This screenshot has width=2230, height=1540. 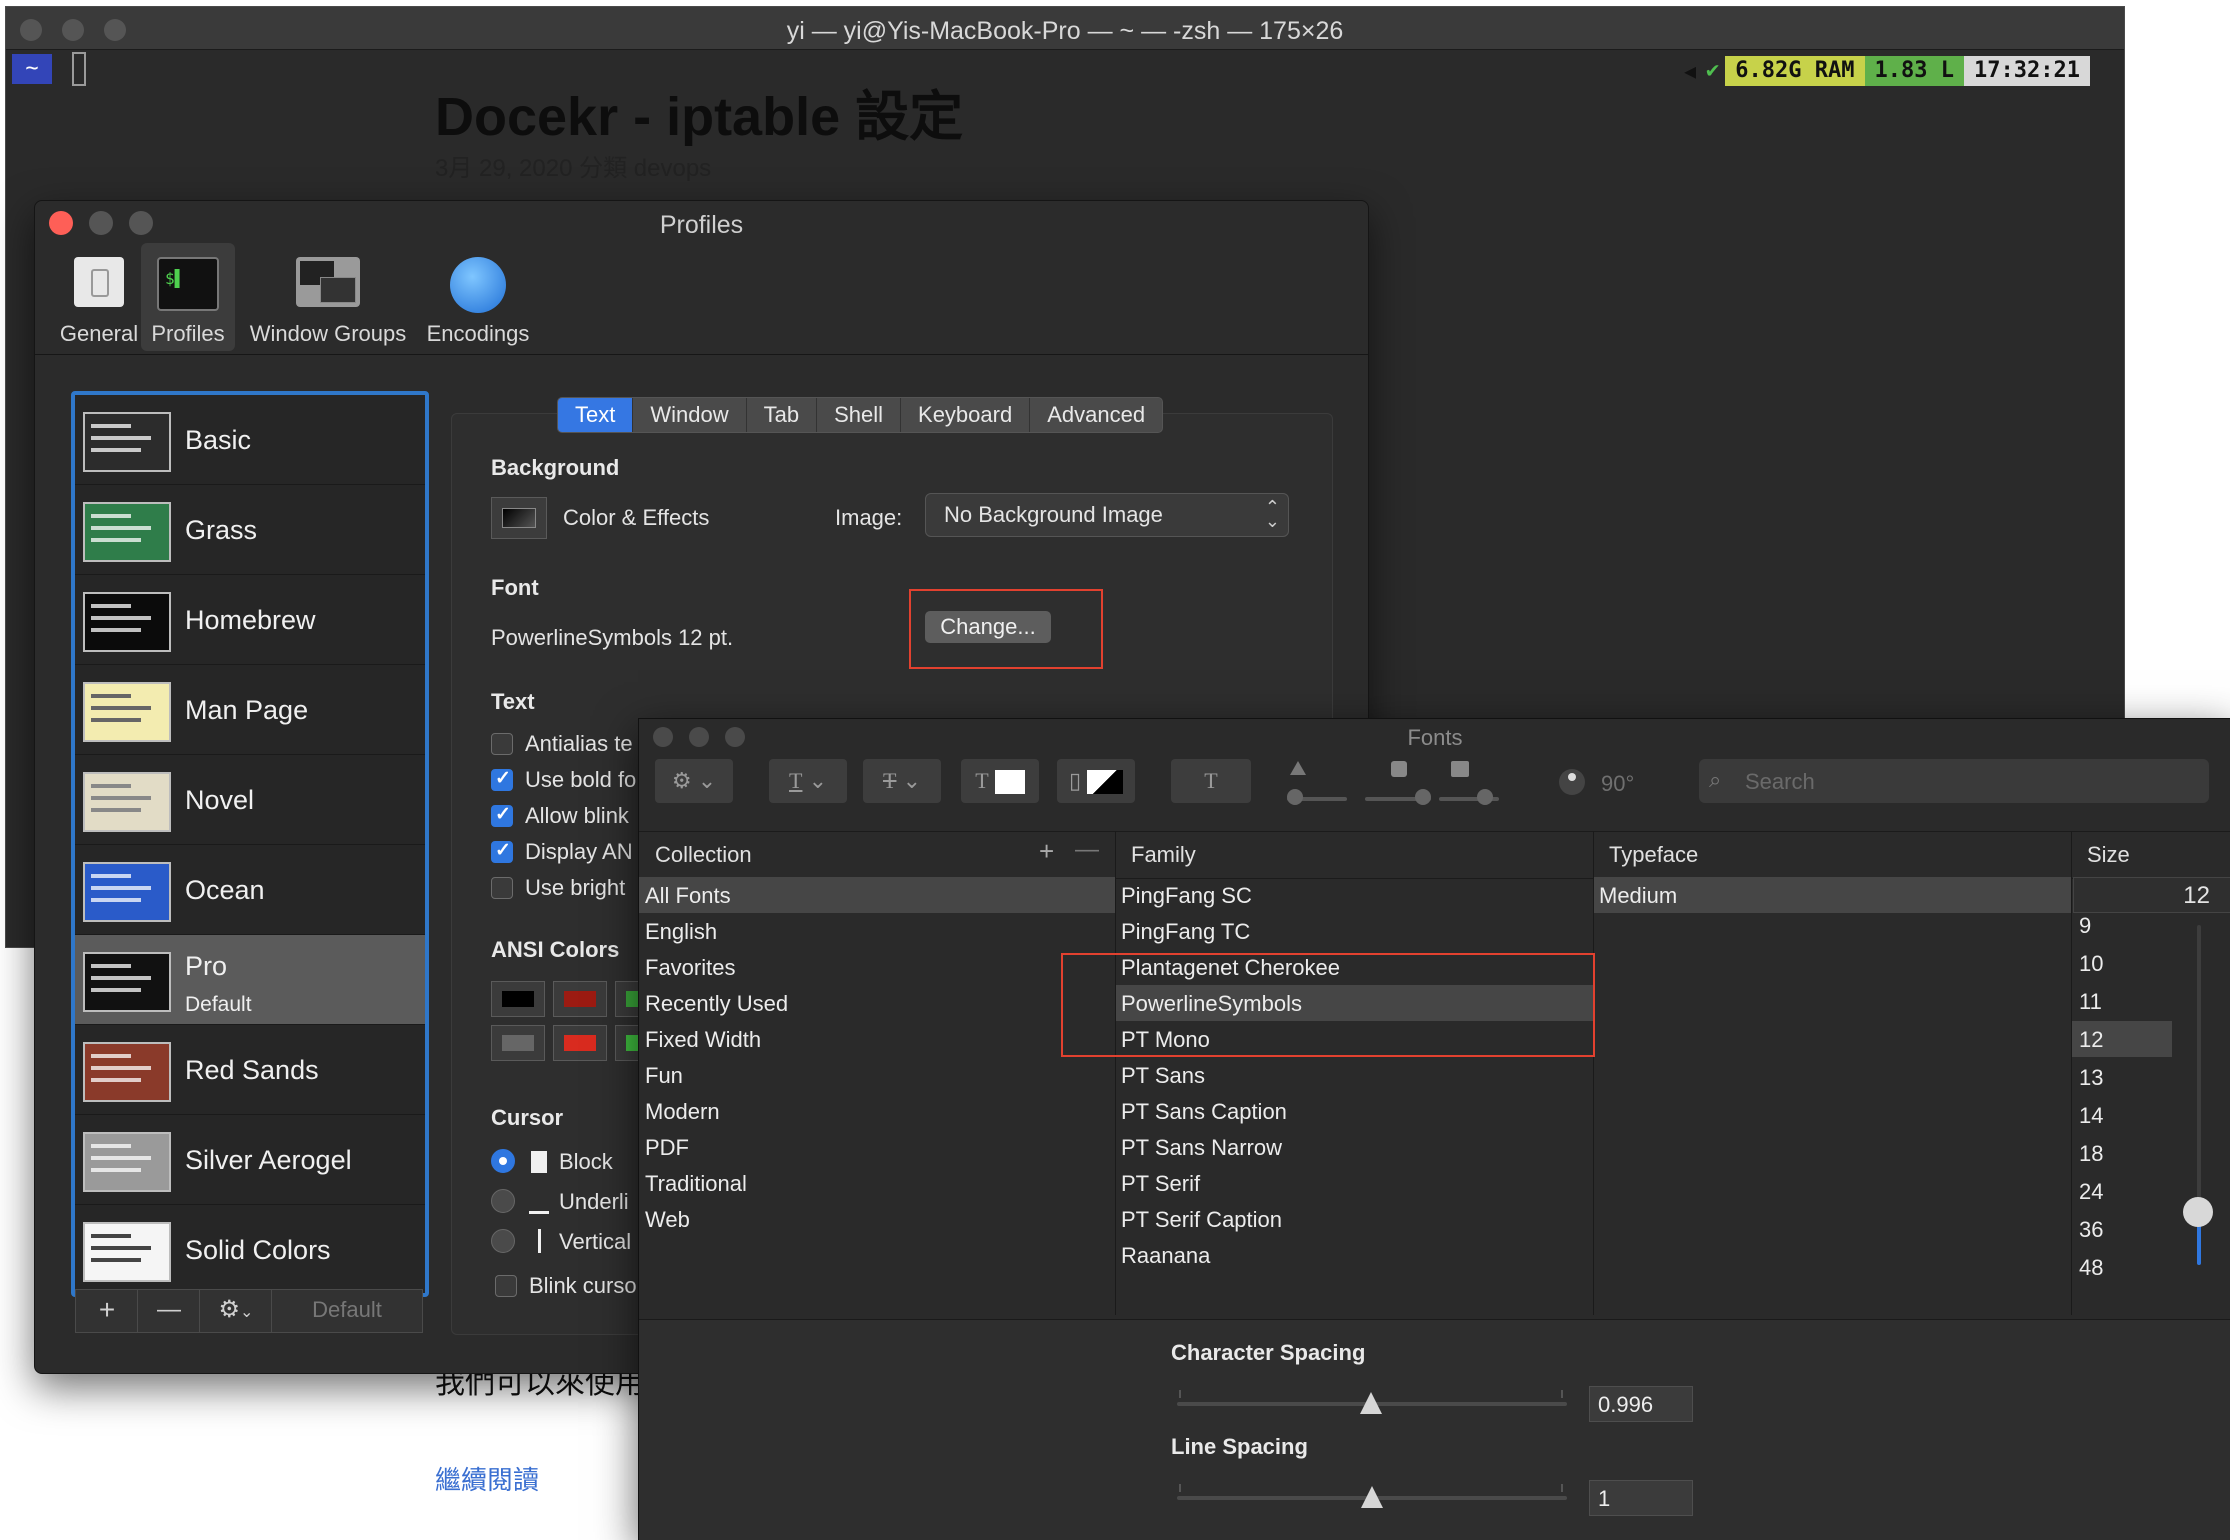 What do you see at coordinates (1087, 850) in the screenshot?
I see `remove-collection-button: —` at bounding box center [1087, 850].